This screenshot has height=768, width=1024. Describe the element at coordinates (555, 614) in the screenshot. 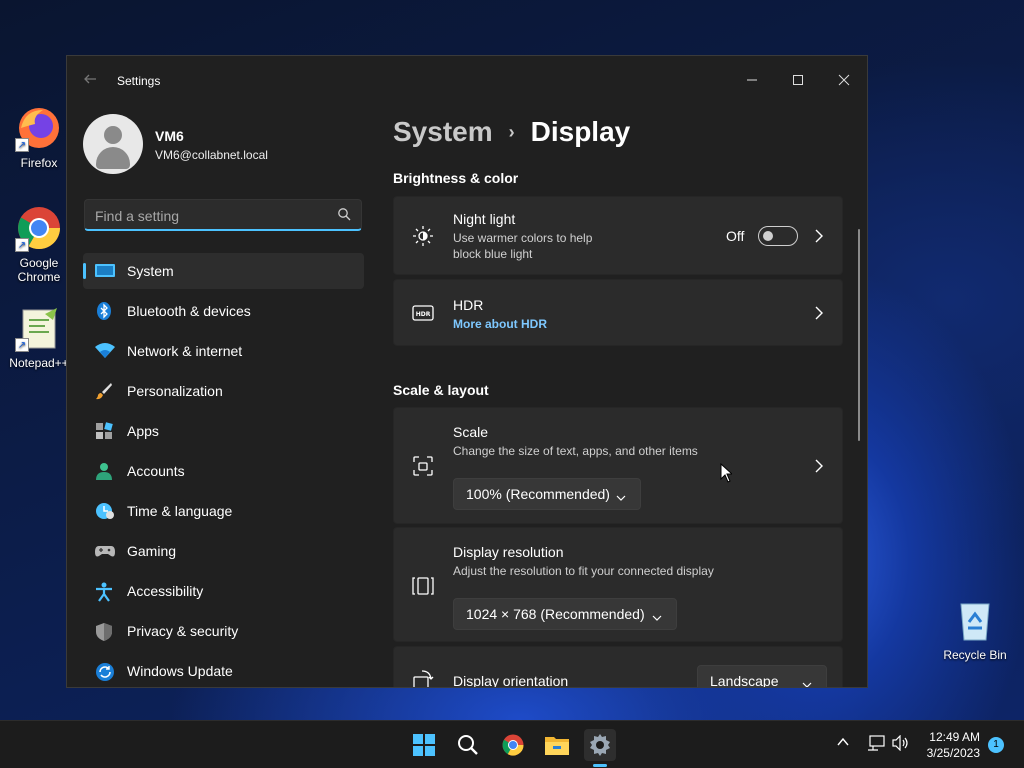

I see `resolution-dropdown-value: 1024 × 768 (Recommended)` at that location.